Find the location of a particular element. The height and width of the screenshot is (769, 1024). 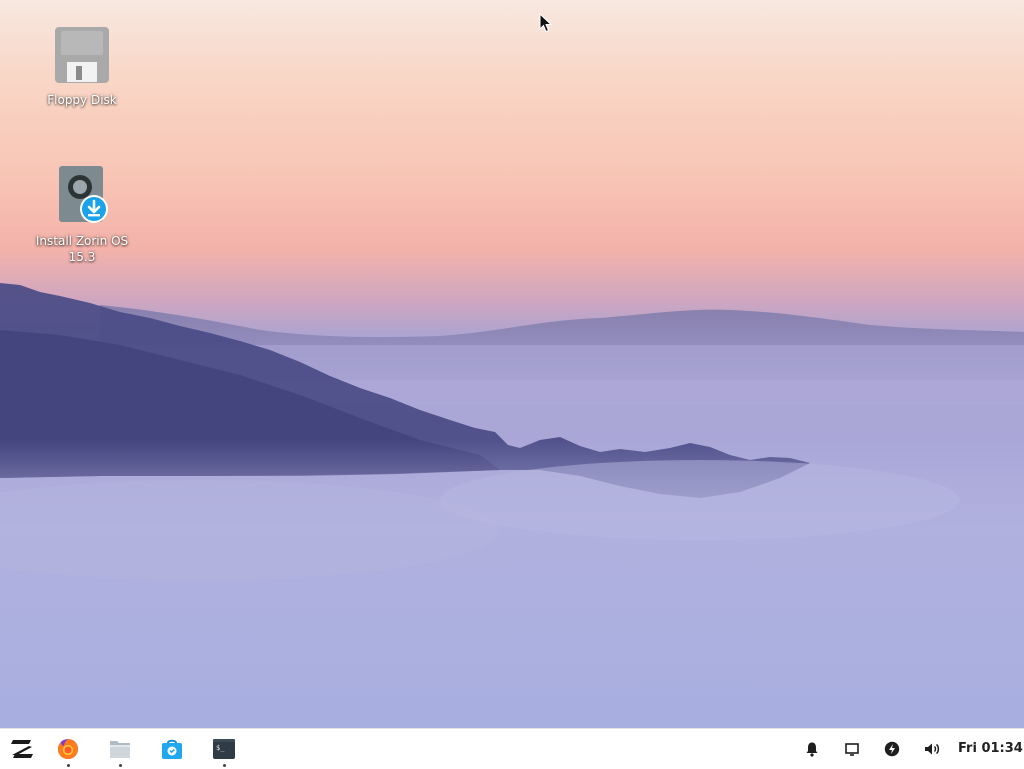

terminal-icon: $_ is located at coordinates (224, 749).